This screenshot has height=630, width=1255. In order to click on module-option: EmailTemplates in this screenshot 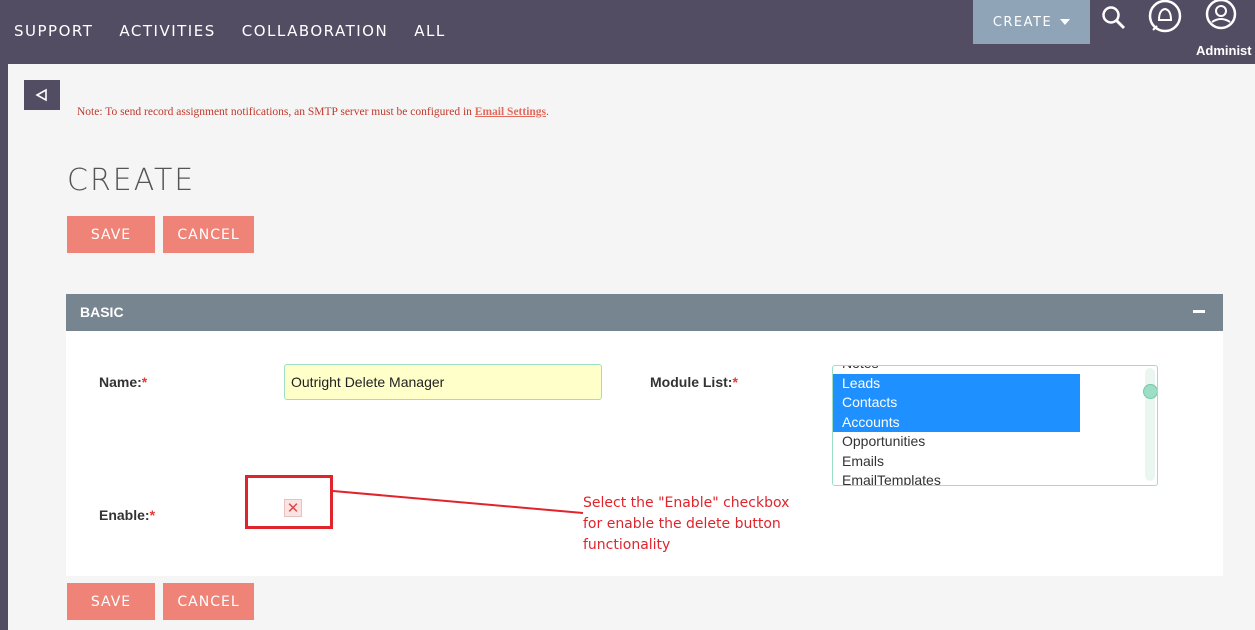, I will do `click(956, 478)`.